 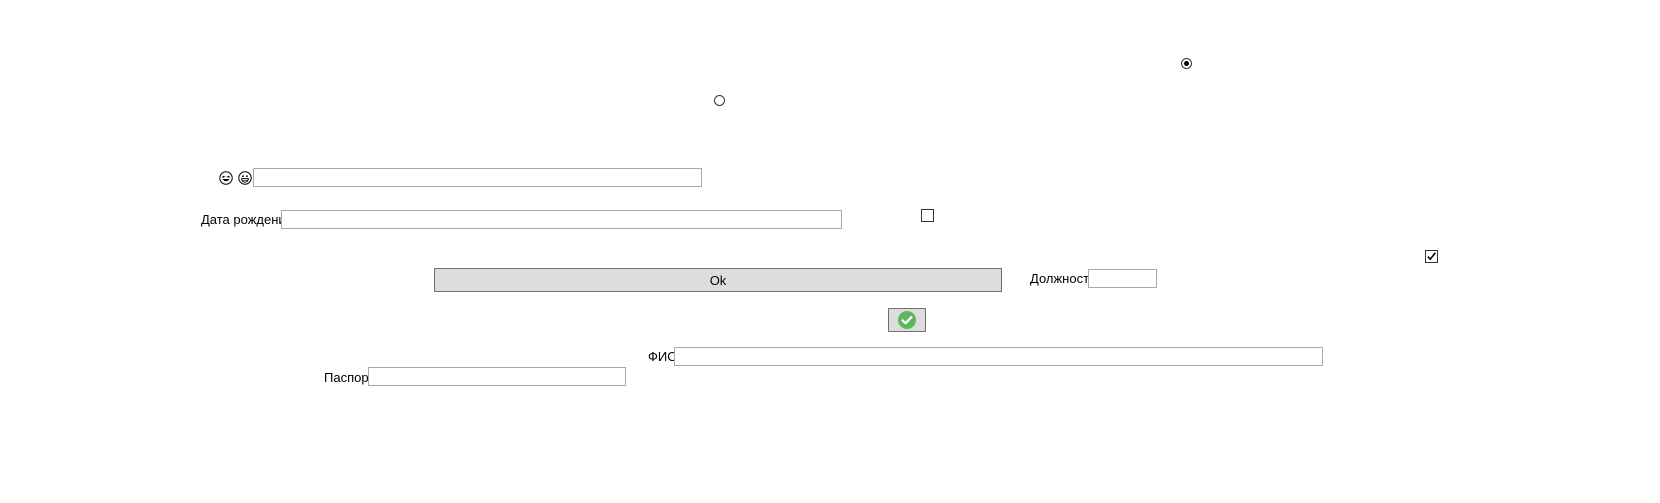 I want to click on passport-field, so click(x=497, y=376).